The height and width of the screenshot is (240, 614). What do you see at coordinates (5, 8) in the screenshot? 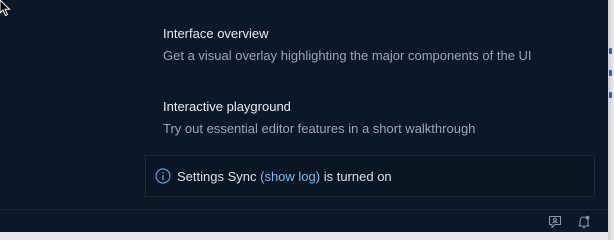
I see `mouse-pointer-icon` at bounding box center [5, 8].